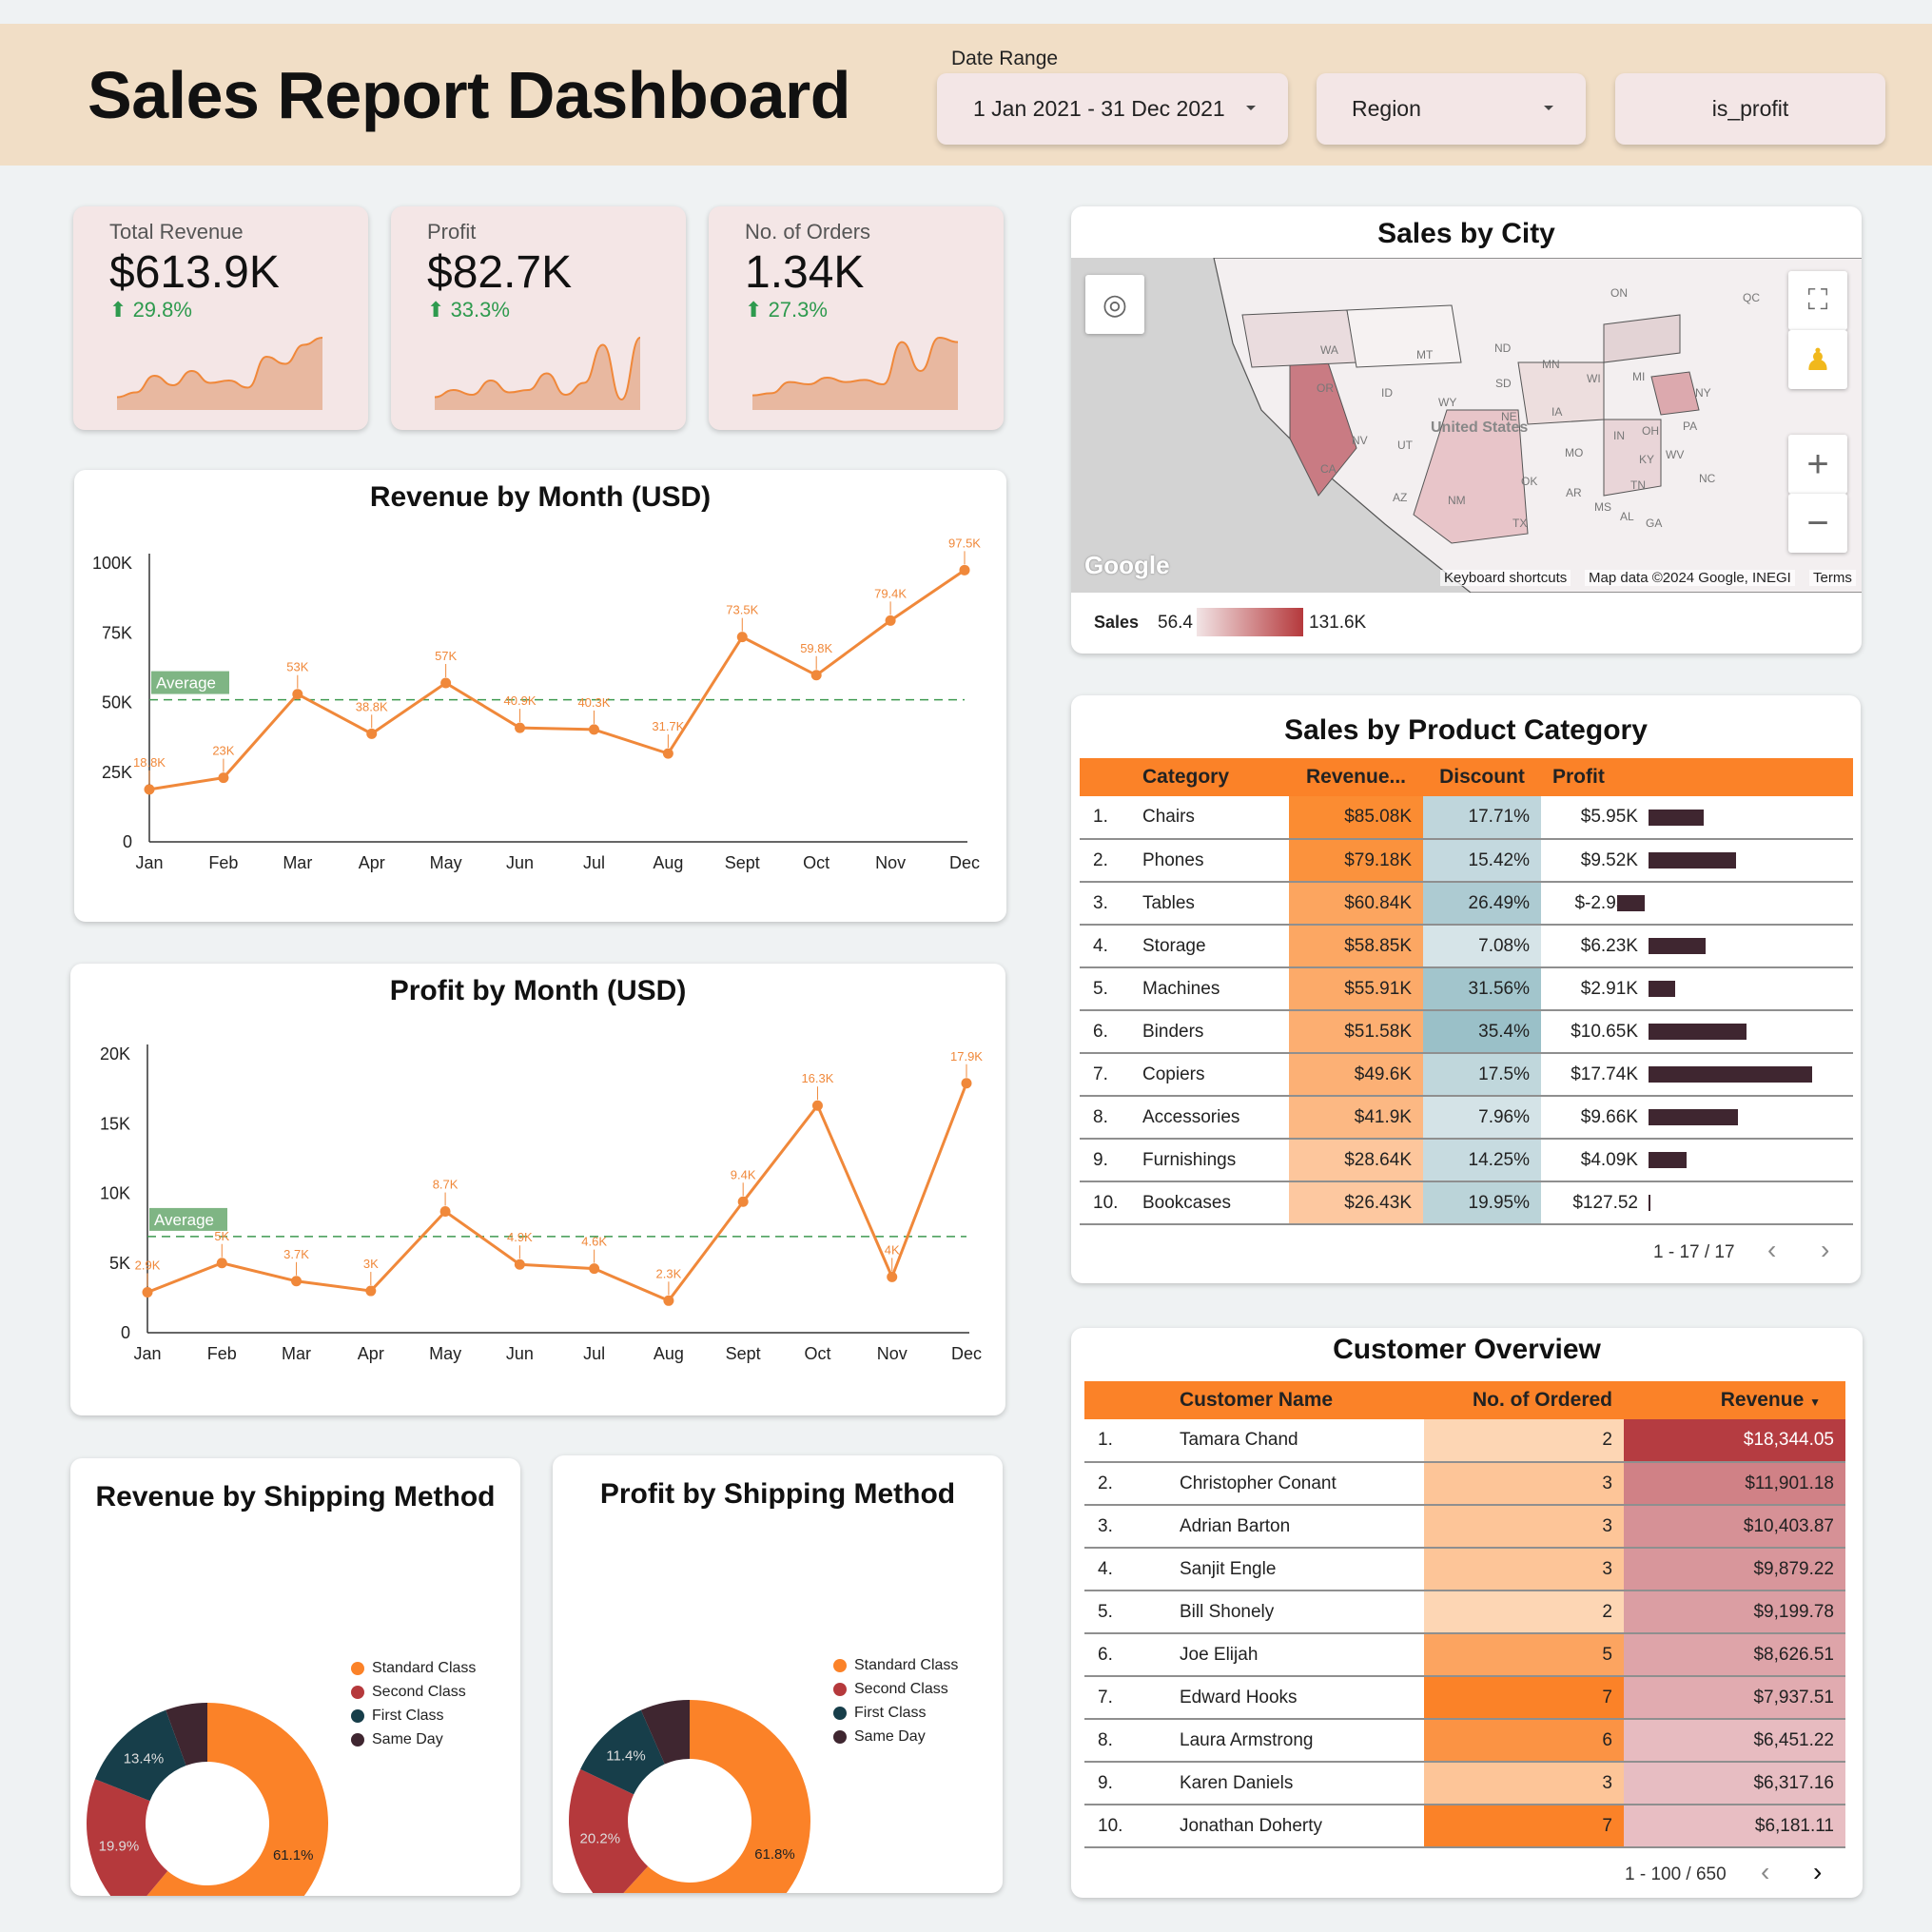 The height and width of the screenshot is (1932, 1932). Describe the element at coordinates (1735, 1400) in the screenshot. I see `column-header-sorted: Revenue ▼` at that location.